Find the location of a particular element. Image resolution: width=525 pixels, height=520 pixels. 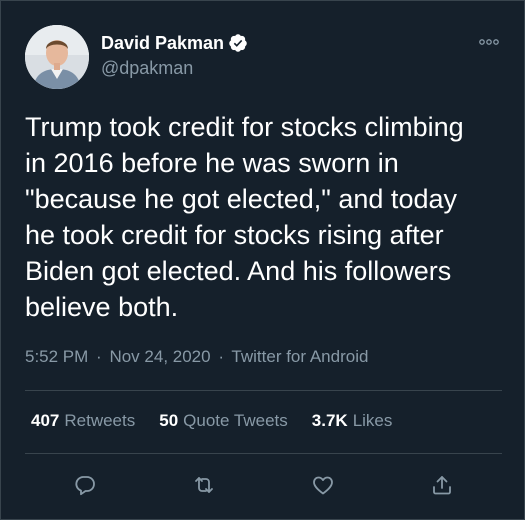

retweet-icon is located at coordinates (203, 485).